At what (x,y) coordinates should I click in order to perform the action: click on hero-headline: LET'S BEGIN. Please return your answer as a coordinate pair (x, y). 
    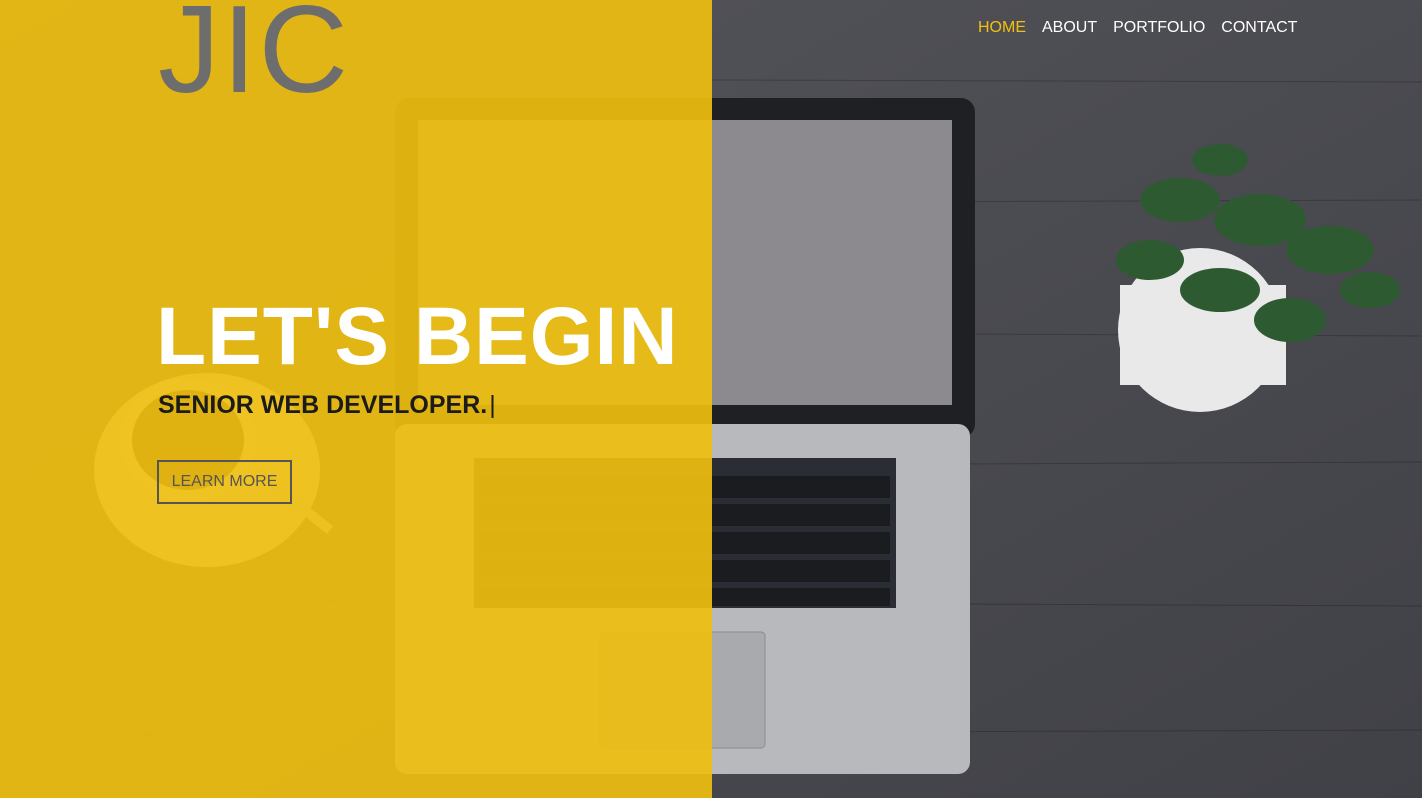
    Looking at the image, I should click on (417, 336).